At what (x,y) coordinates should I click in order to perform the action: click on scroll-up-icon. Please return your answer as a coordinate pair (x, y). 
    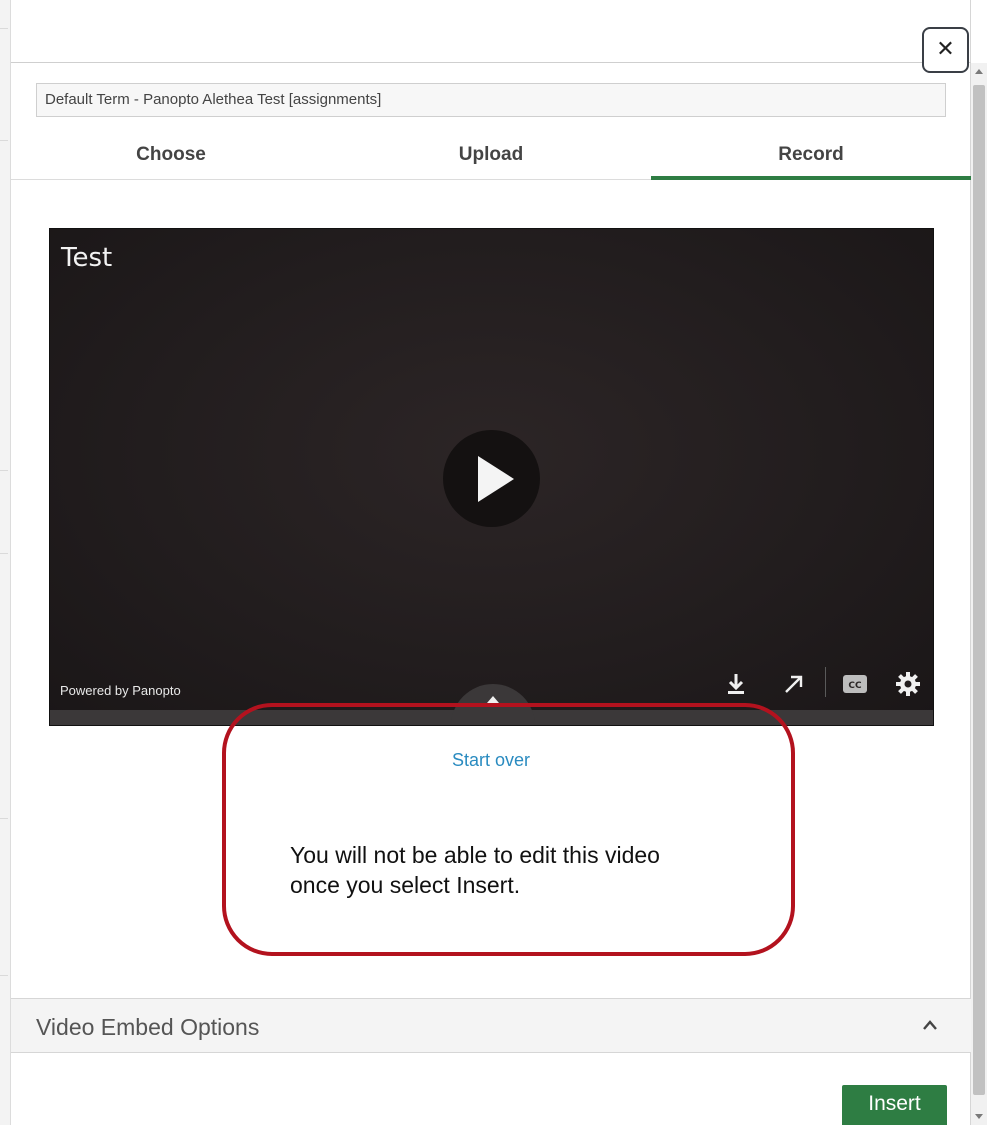
    Looking at the image, I should click on (979, 71).